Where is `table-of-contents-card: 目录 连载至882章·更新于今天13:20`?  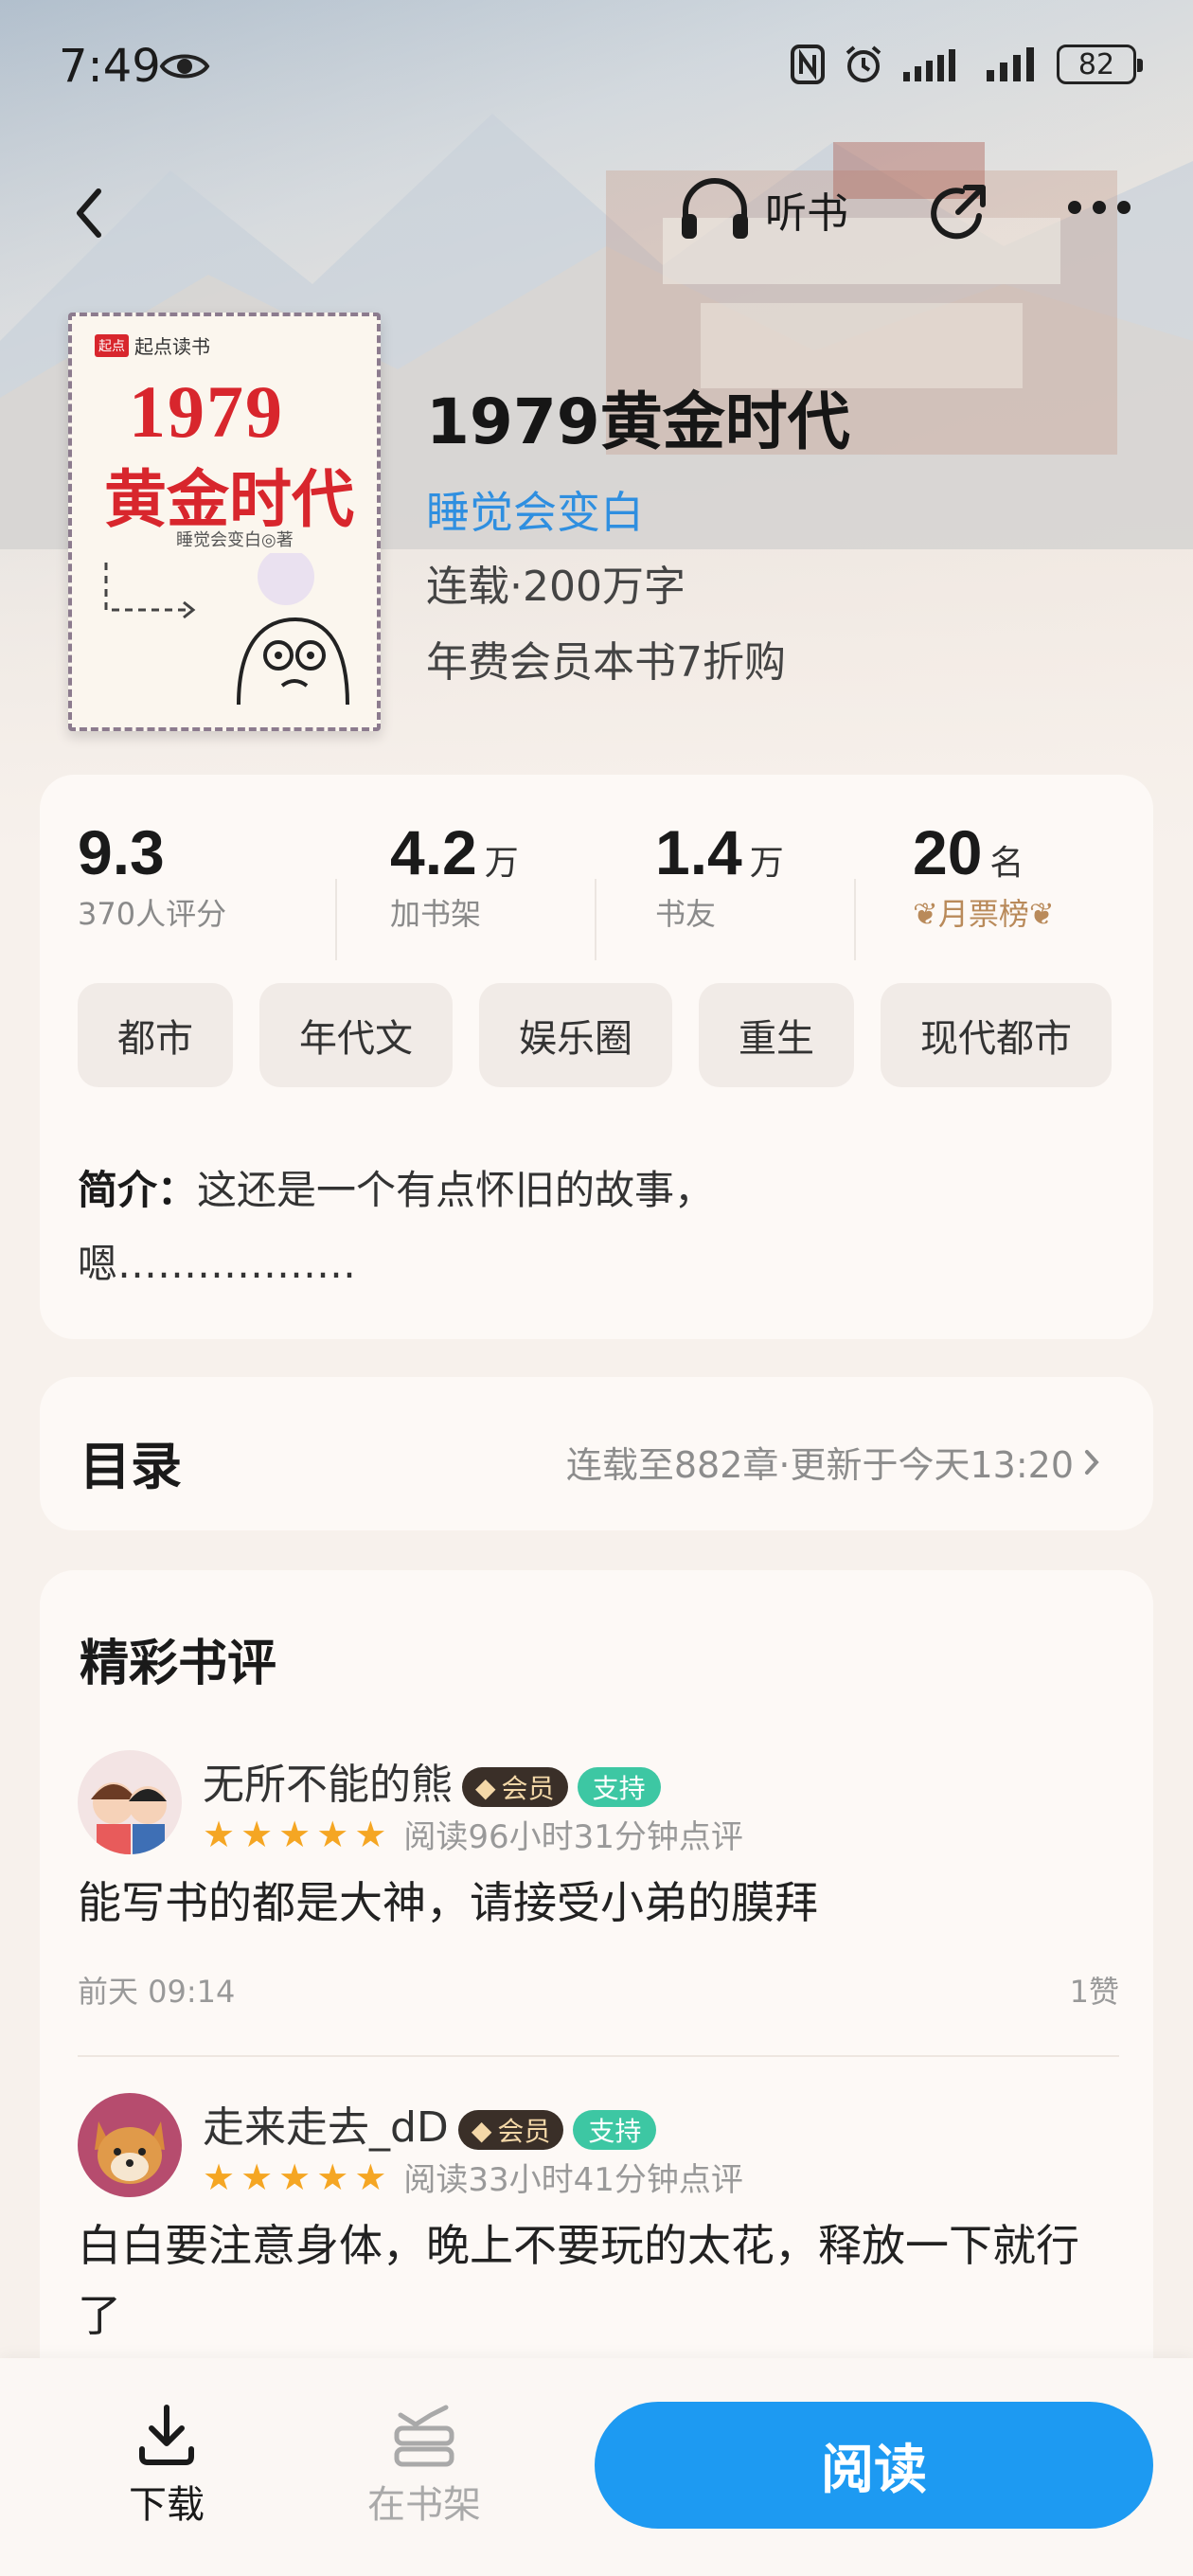 table-of-contents-card: 目录 连载至882章·更新于今天13:20 is located at coordinates (596, 1453).